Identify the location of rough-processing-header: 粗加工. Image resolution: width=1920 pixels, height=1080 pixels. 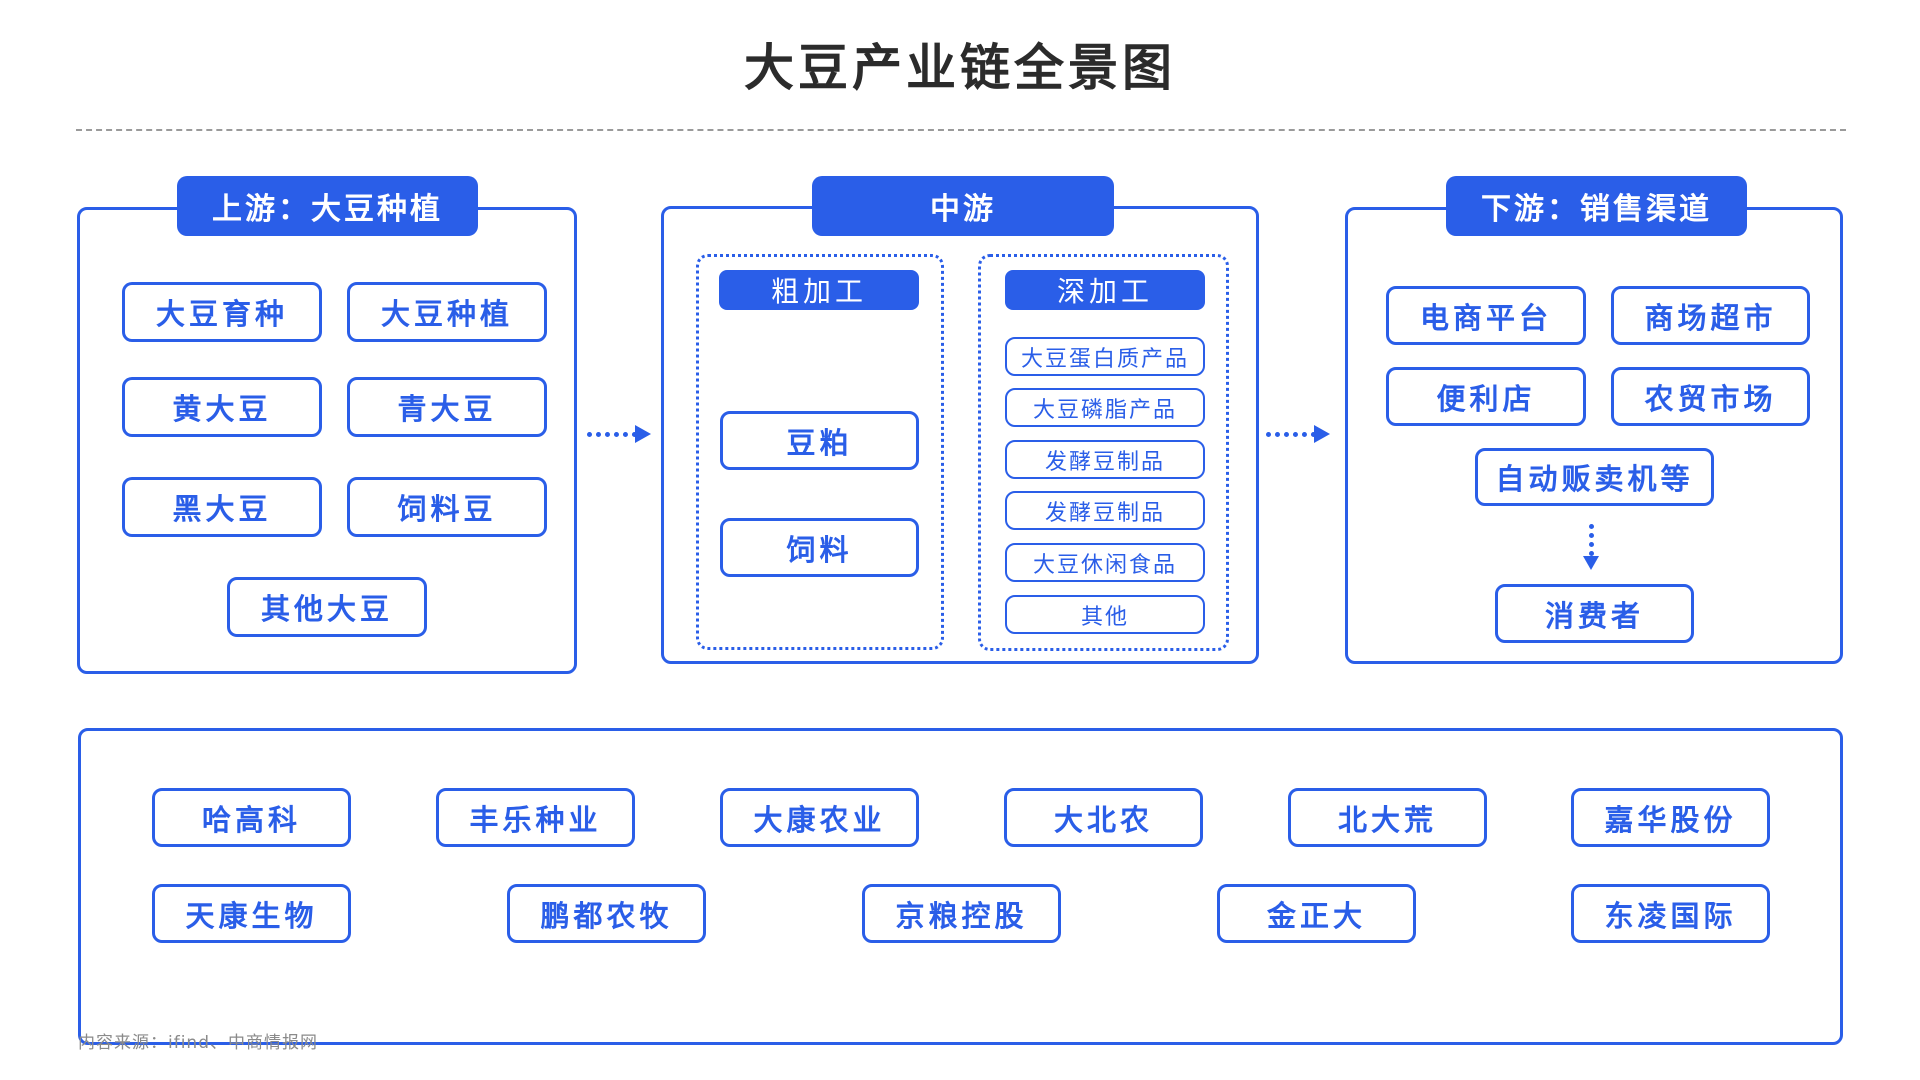
(819, 290).